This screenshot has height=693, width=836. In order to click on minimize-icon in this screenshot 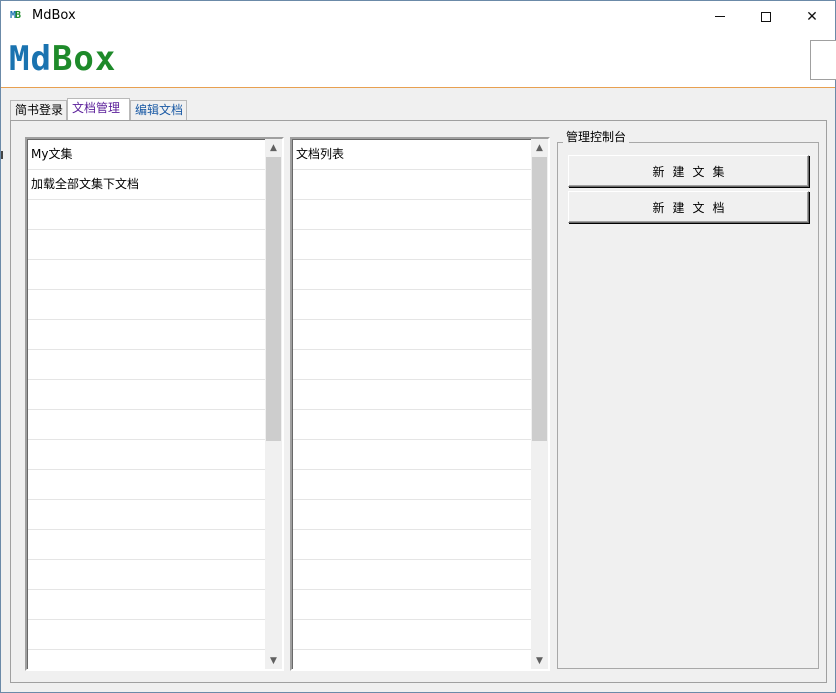, I will do `click(720, 16)`.